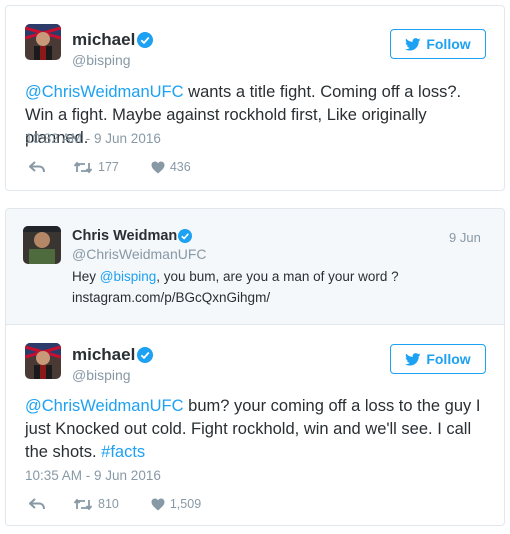 This screenshot has height=534, width=510. Describe the element at coordinates (86, 276) in the screenshot. I see `quoted-text-prefix: Hey` at that location.